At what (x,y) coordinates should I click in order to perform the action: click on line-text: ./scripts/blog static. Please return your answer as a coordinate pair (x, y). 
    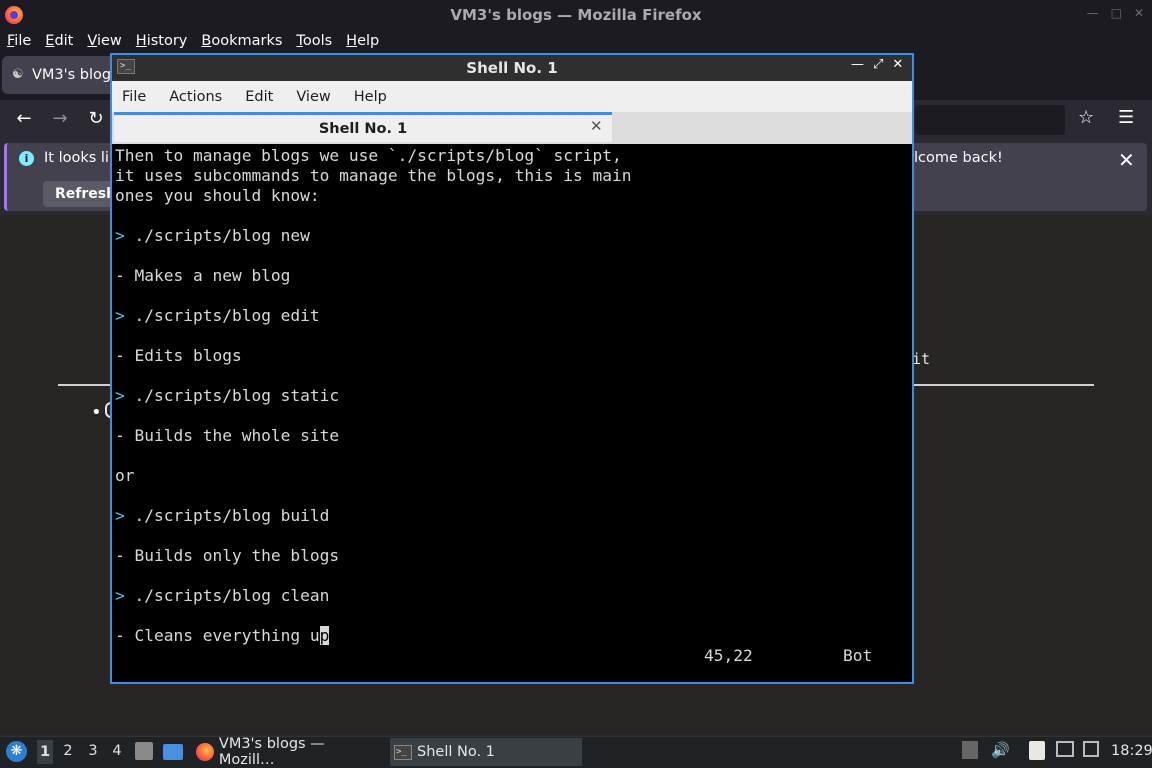
    Looking at the image, I should click on (232, 395).